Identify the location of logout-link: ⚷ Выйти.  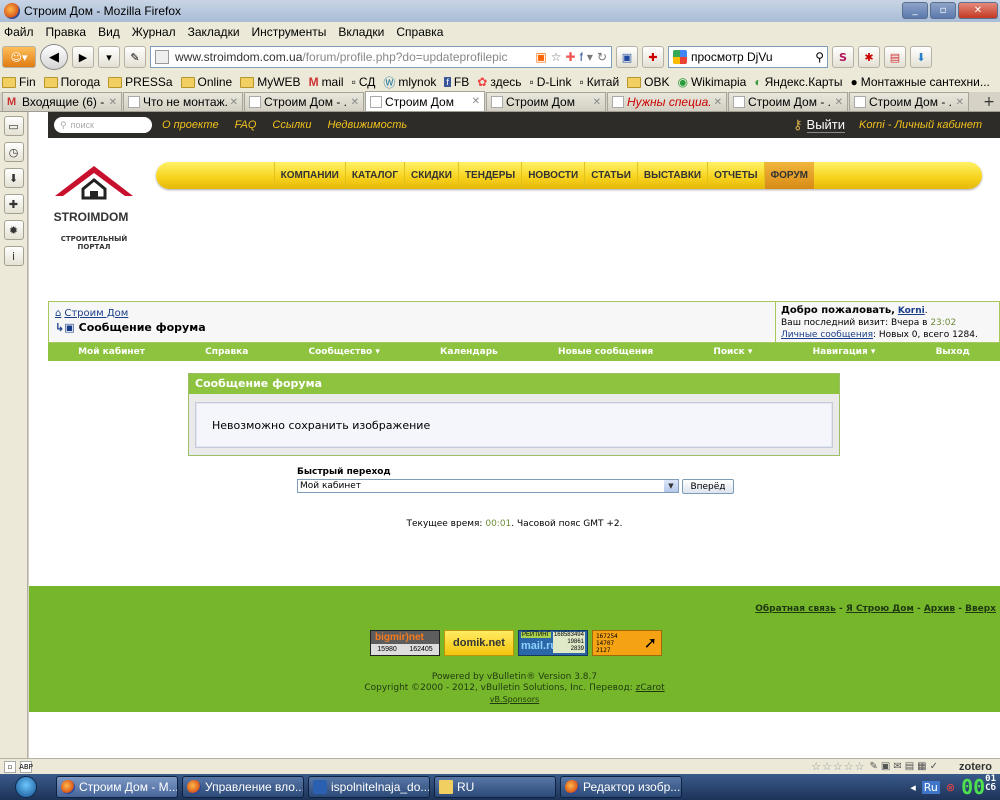
(819, 125).